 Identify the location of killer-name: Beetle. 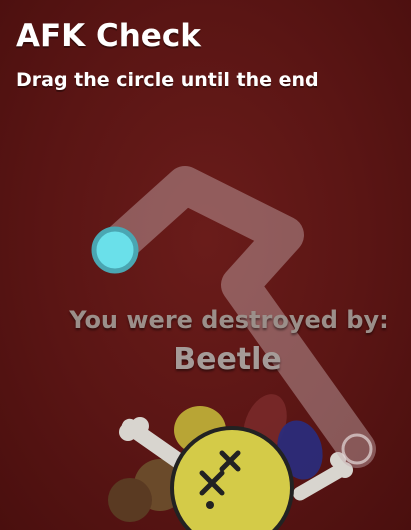
(227, 359).